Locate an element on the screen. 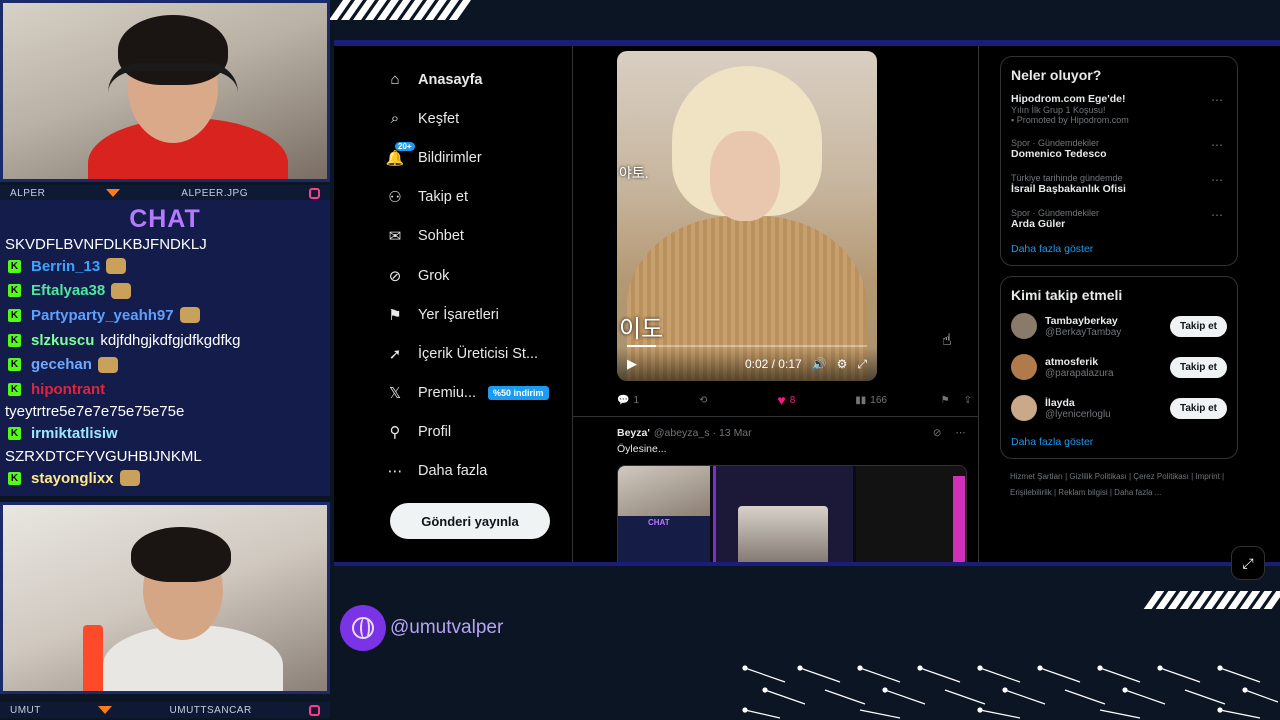 This screenshot has height=720, width=1280. chat-username: stayonglixx is located at coordinates (72, 478).